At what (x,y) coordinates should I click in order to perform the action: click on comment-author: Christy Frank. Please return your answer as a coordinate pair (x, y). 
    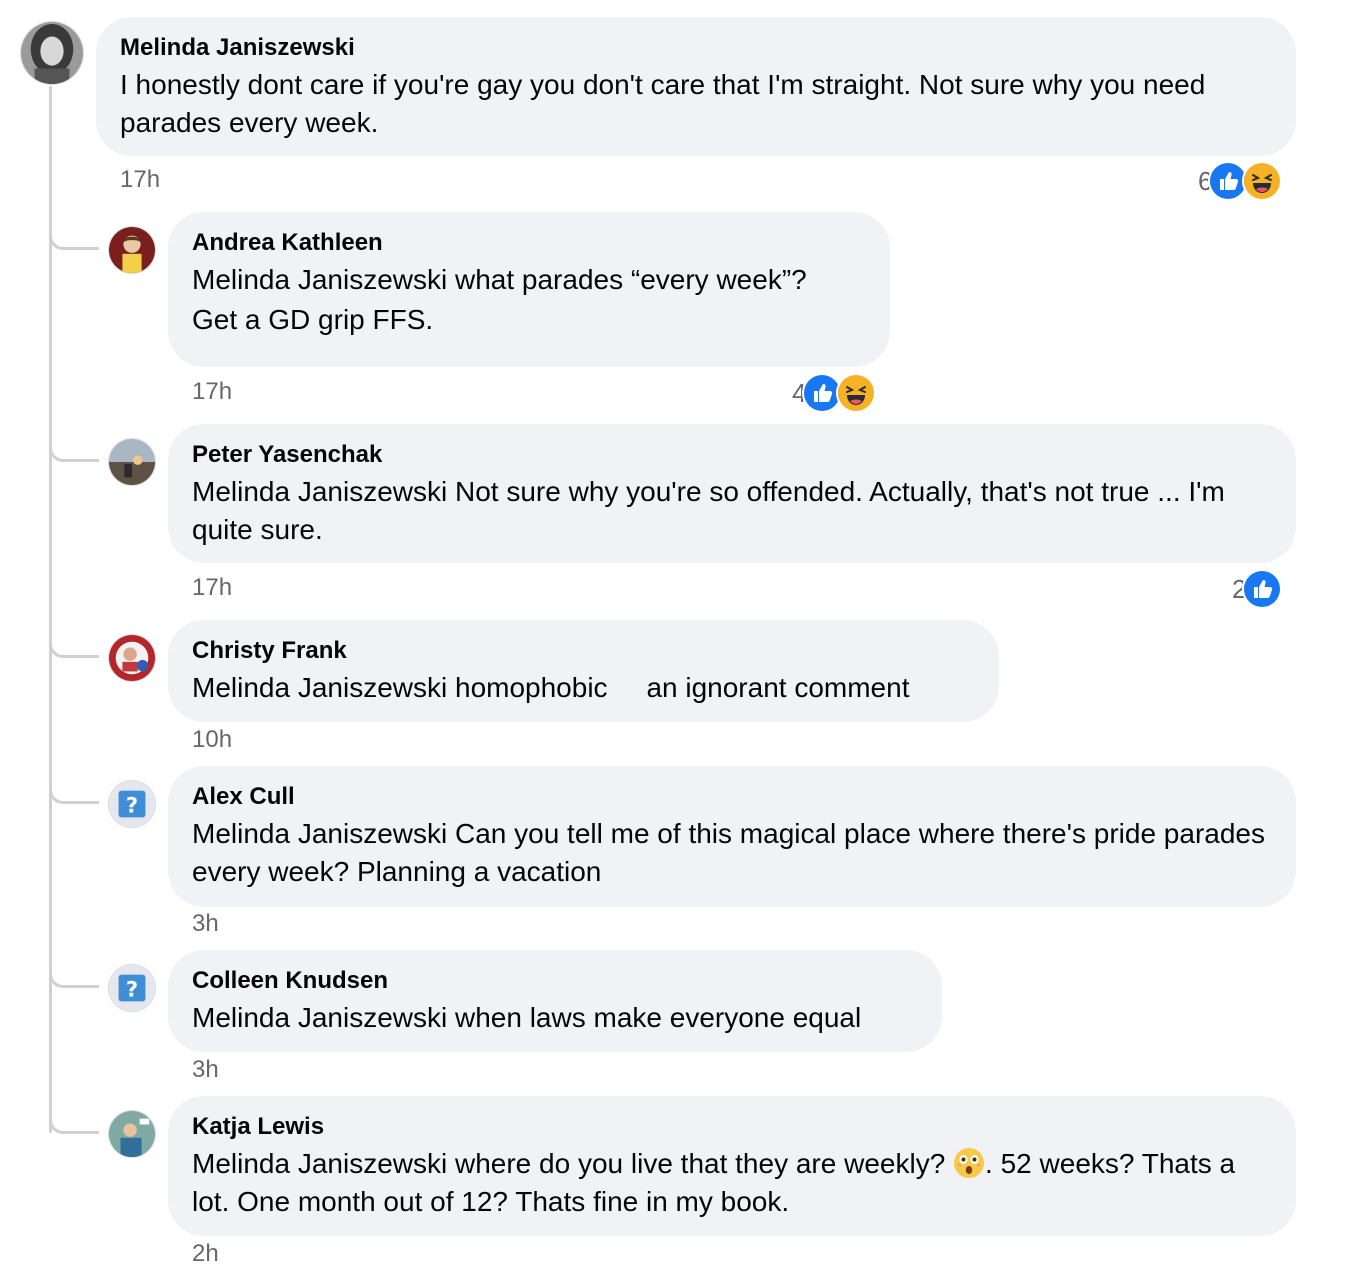
    Looking at the image, I should click on (583, 651).